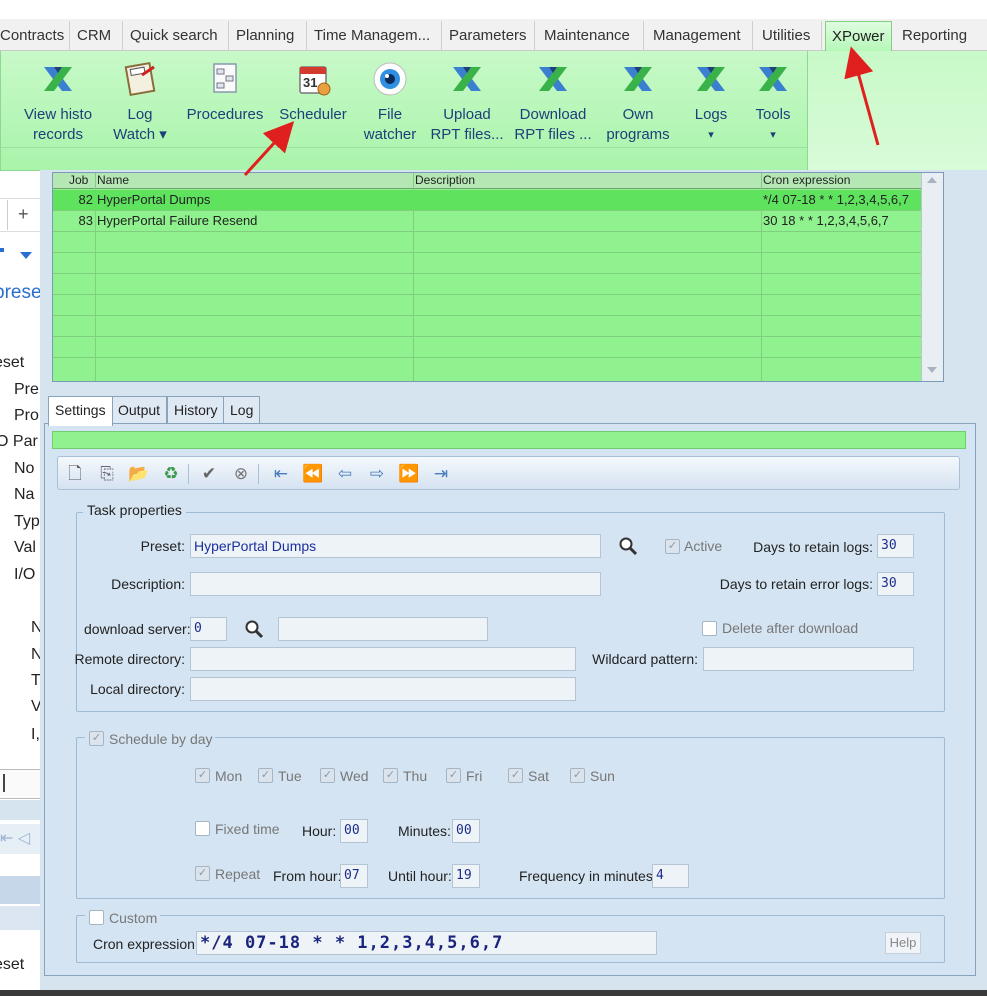 This screenshot has width=987, height=996. Describe the element at coordinates (796, 584) in the screenshot. I see `days-error-label: Days to retain error logs:` at that location.